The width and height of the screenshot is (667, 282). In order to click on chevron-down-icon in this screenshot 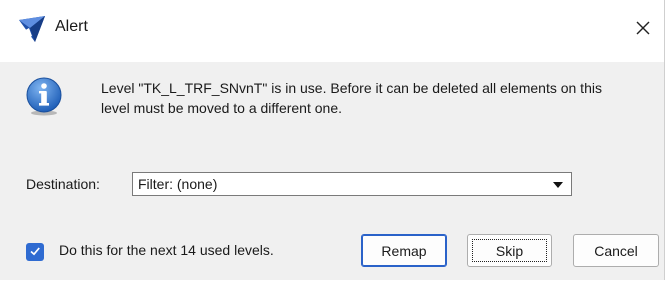, I will do `click(558, 185)`.